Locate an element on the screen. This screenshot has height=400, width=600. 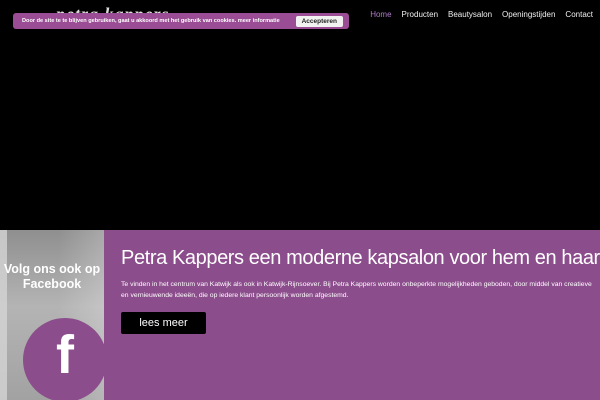
facebook-f-glyph: f is located at coordinates (65, 355).